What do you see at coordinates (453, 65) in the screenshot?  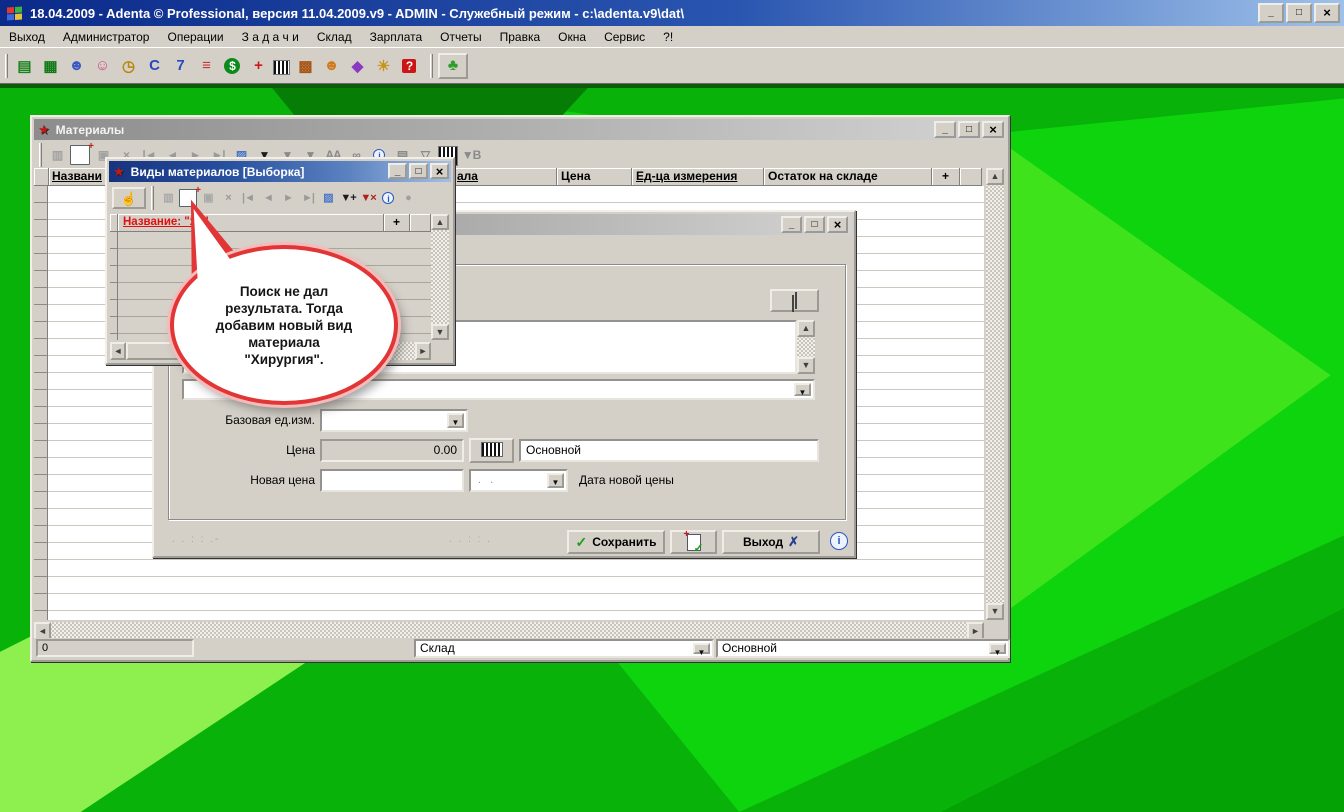 I see `clover-icon: ♣` at bounding box center [453, 65].